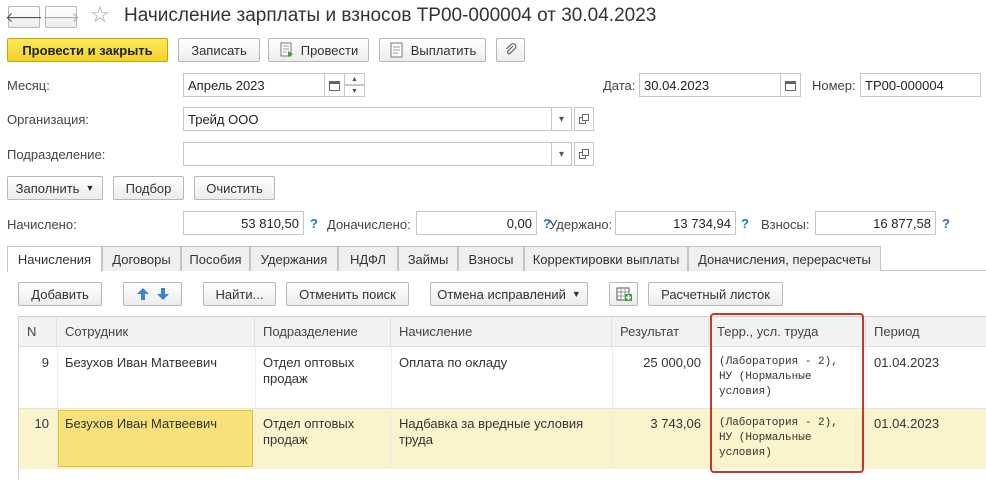 Image resolution: width=986 pixels, height=480 pixels. Describe the element at coordinates (309, 431) in the screenshot. I see `row-department: Отдел оптовых продаж` at that location.